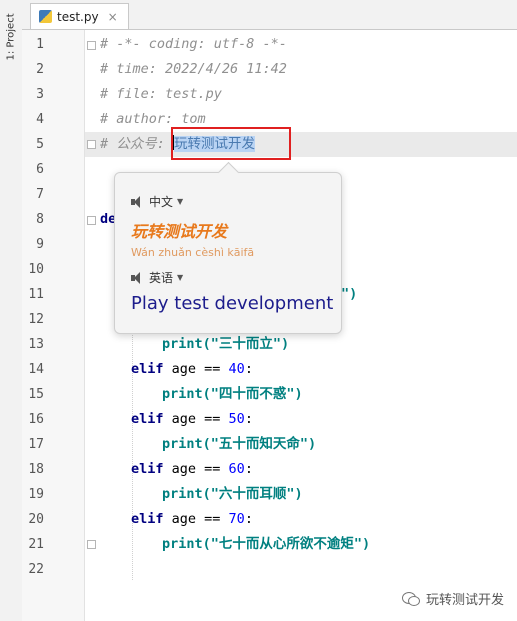 This screenshot has height=621, width=517. What do you see at coordinates (161, 202) in the screenshot?
I see `source-language-label: 中文` at bounding box center [161, 202].